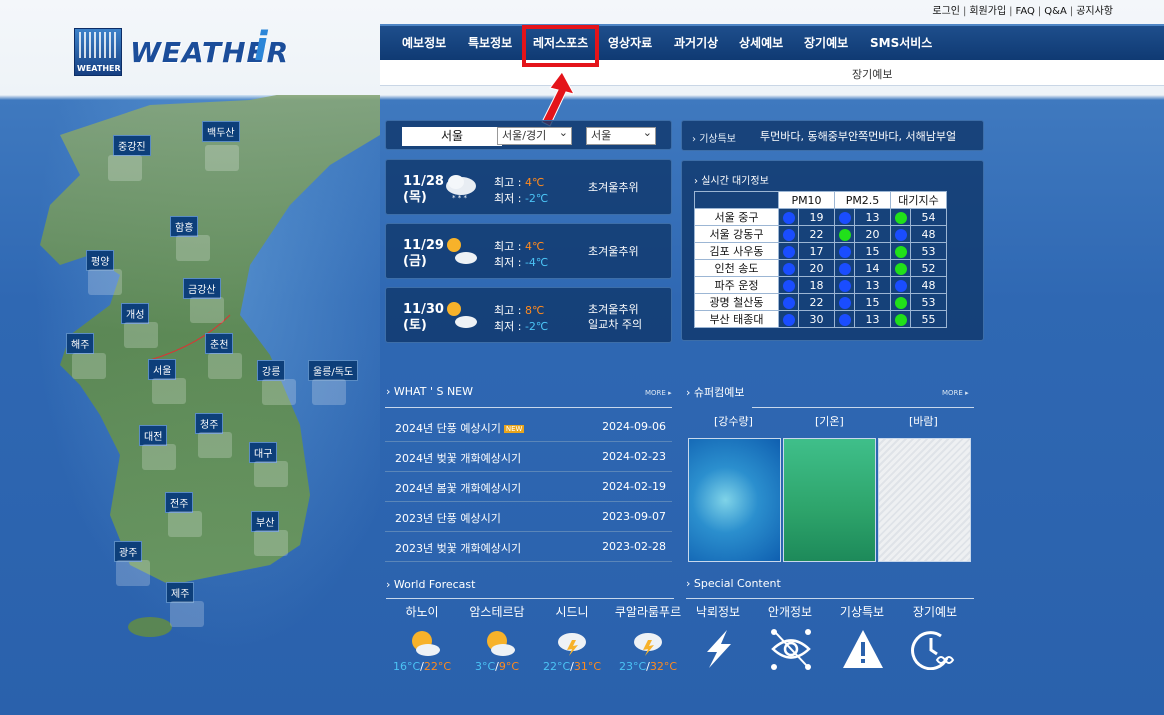  What do you see at coordinates (719, 392) in the screenshot?
I see `supercom-title: 슈퍼컴예보` at bounding box center [719, 392].